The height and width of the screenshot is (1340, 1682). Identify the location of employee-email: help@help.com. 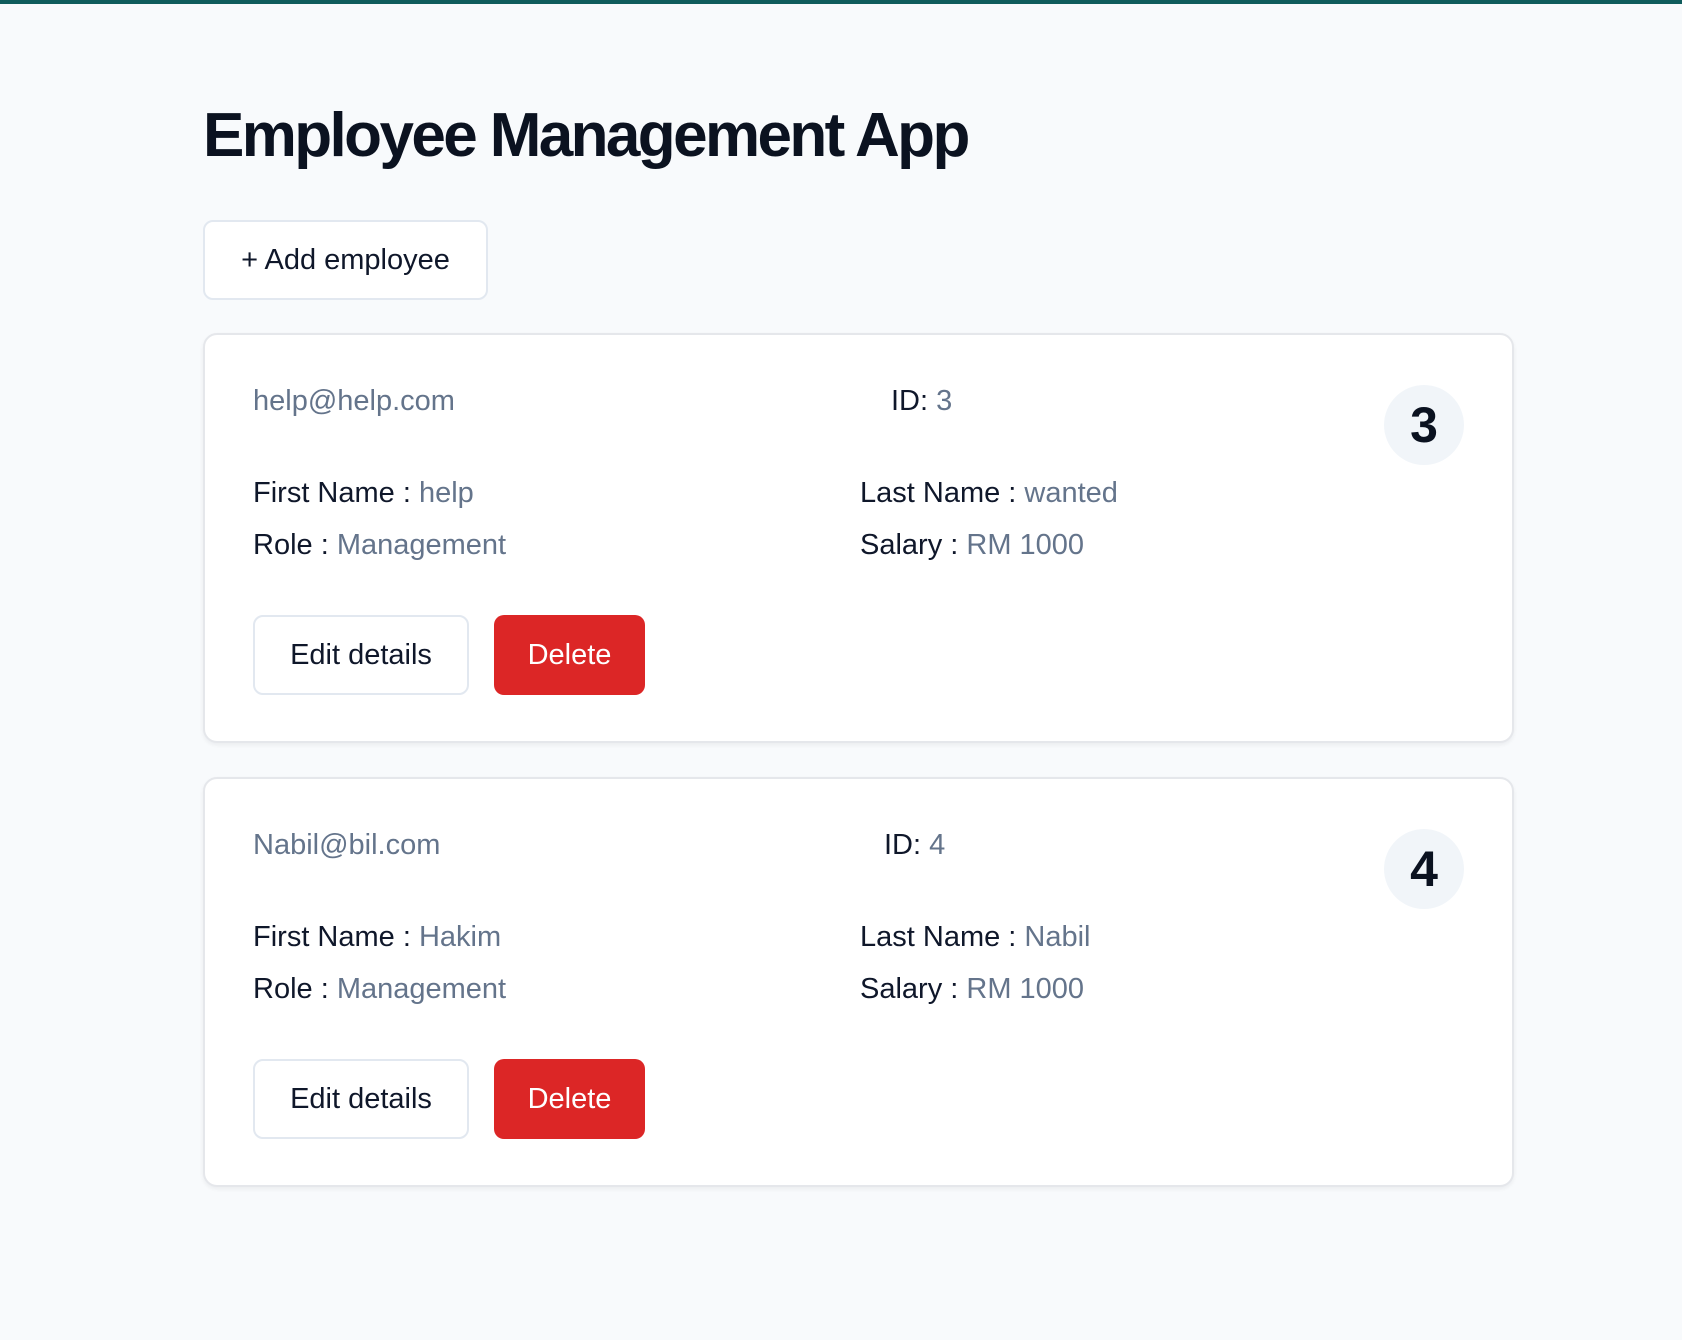
(354, 401).